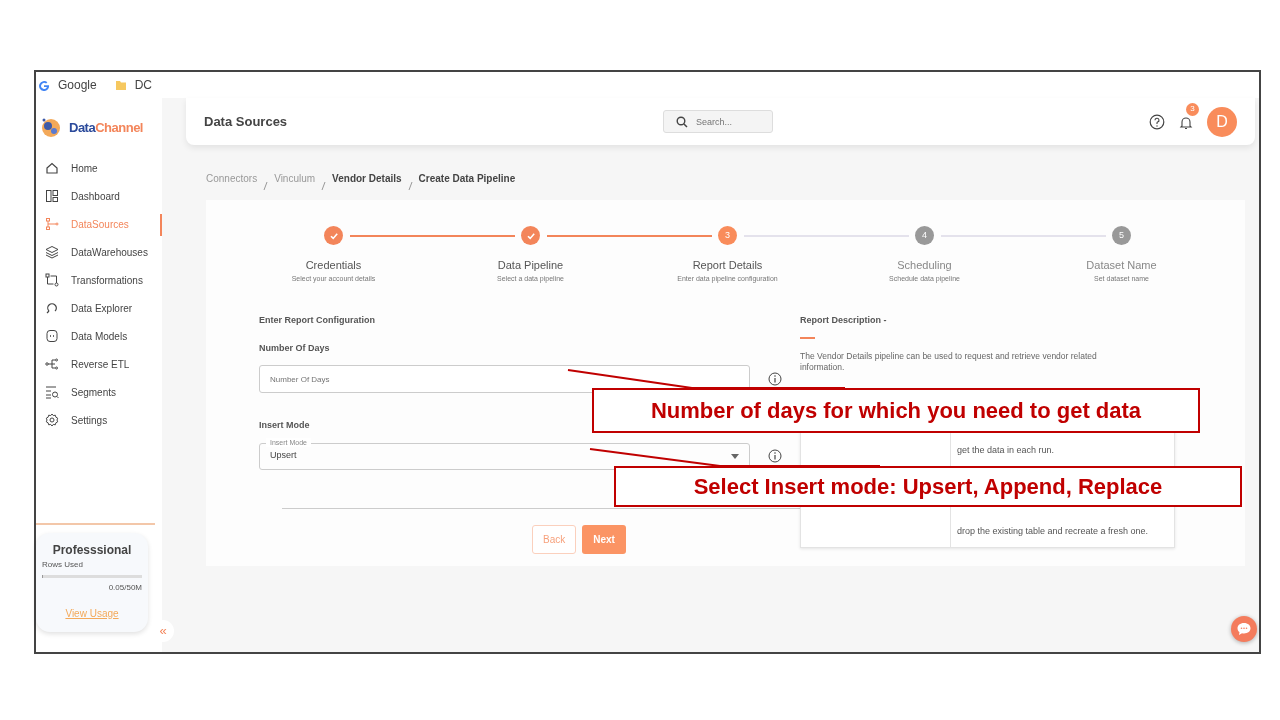  What do you see at coordinates (1053, 531) in the screenshot?
I see `table-cell-text: drop the existing table and recreate a fresh one.` at bounding box center [1053, 531].